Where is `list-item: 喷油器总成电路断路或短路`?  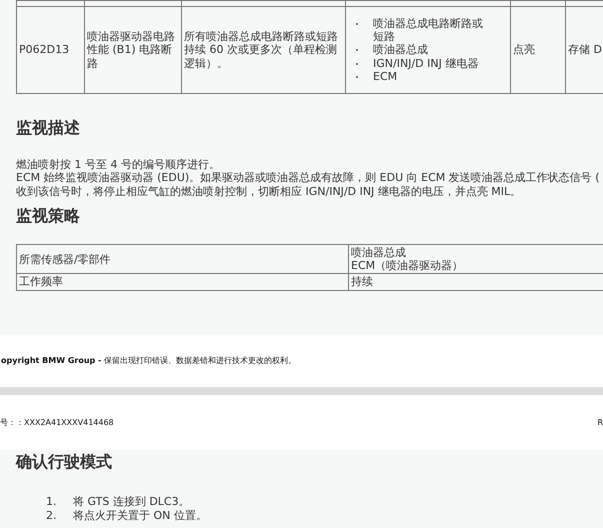
list-item: 喷油器总成电路断路或短路 is located at coordinates (428, 30).